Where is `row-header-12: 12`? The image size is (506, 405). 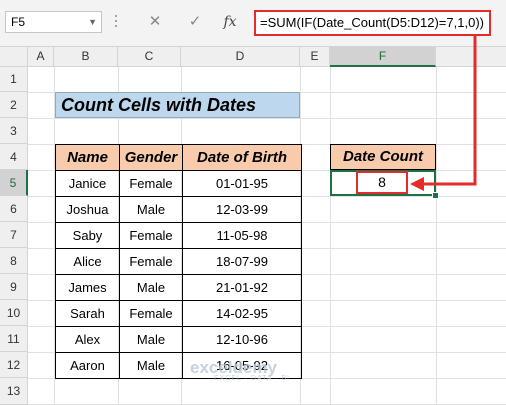
row-header-12: 12 is located at coordinates (14, 365).